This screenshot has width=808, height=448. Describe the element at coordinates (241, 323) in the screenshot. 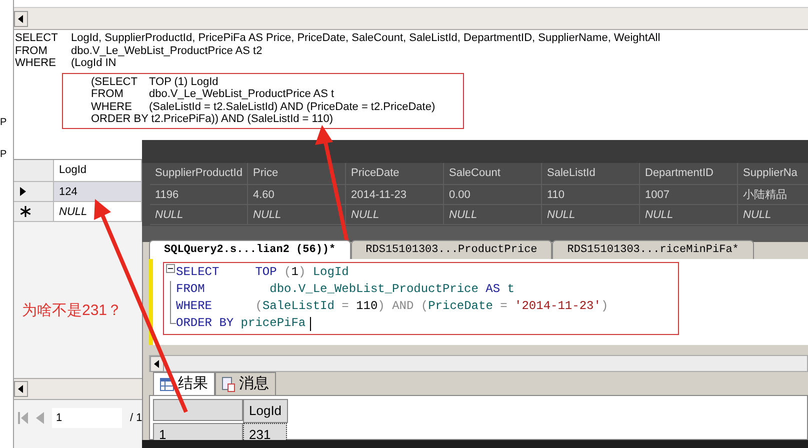

I see `code-line: ORDER BY pricePiFa` at that location.